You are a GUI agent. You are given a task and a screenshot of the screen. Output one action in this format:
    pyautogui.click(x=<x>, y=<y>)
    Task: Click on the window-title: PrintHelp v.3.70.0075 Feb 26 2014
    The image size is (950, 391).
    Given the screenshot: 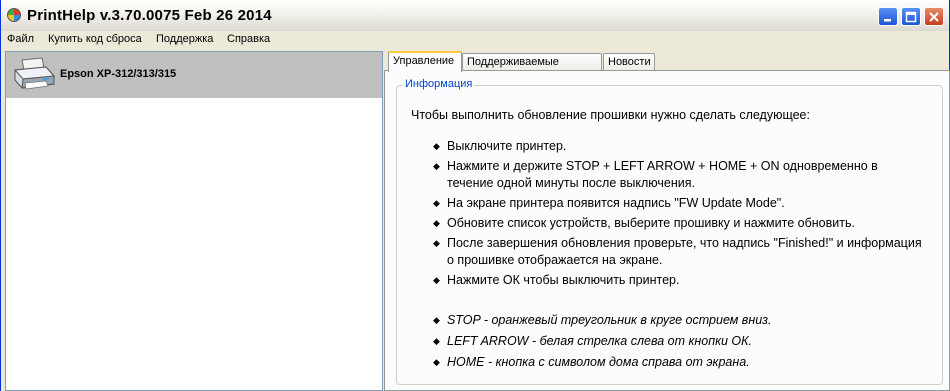 What is the action you would take?
    pyautogui.click(x=149, y=15)
    